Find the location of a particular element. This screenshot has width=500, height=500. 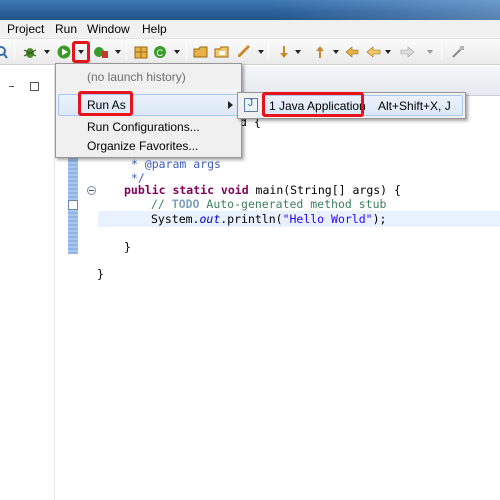

open-folder-icon is located at coordinates (222, 52).